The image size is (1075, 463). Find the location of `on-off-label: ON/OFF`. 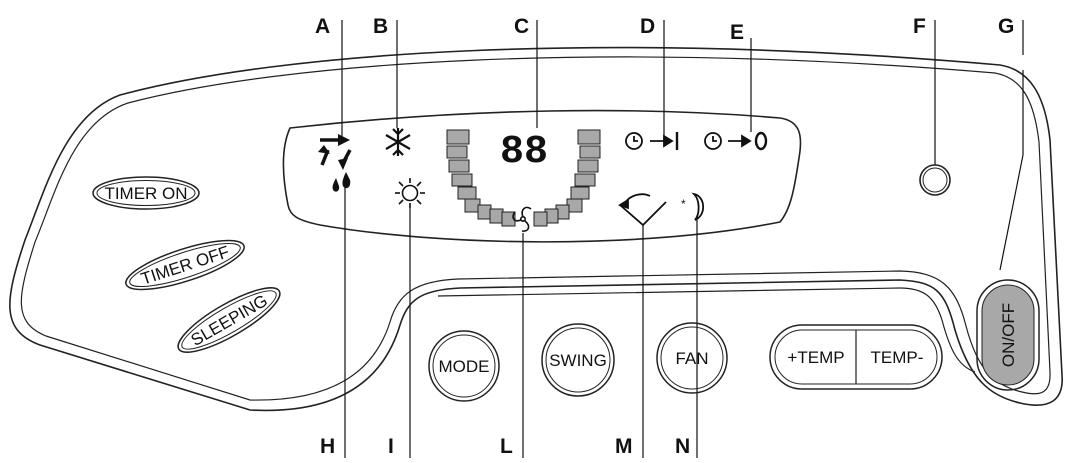

on-off-label: ON/OFF is located at coordinates (1008, 335).